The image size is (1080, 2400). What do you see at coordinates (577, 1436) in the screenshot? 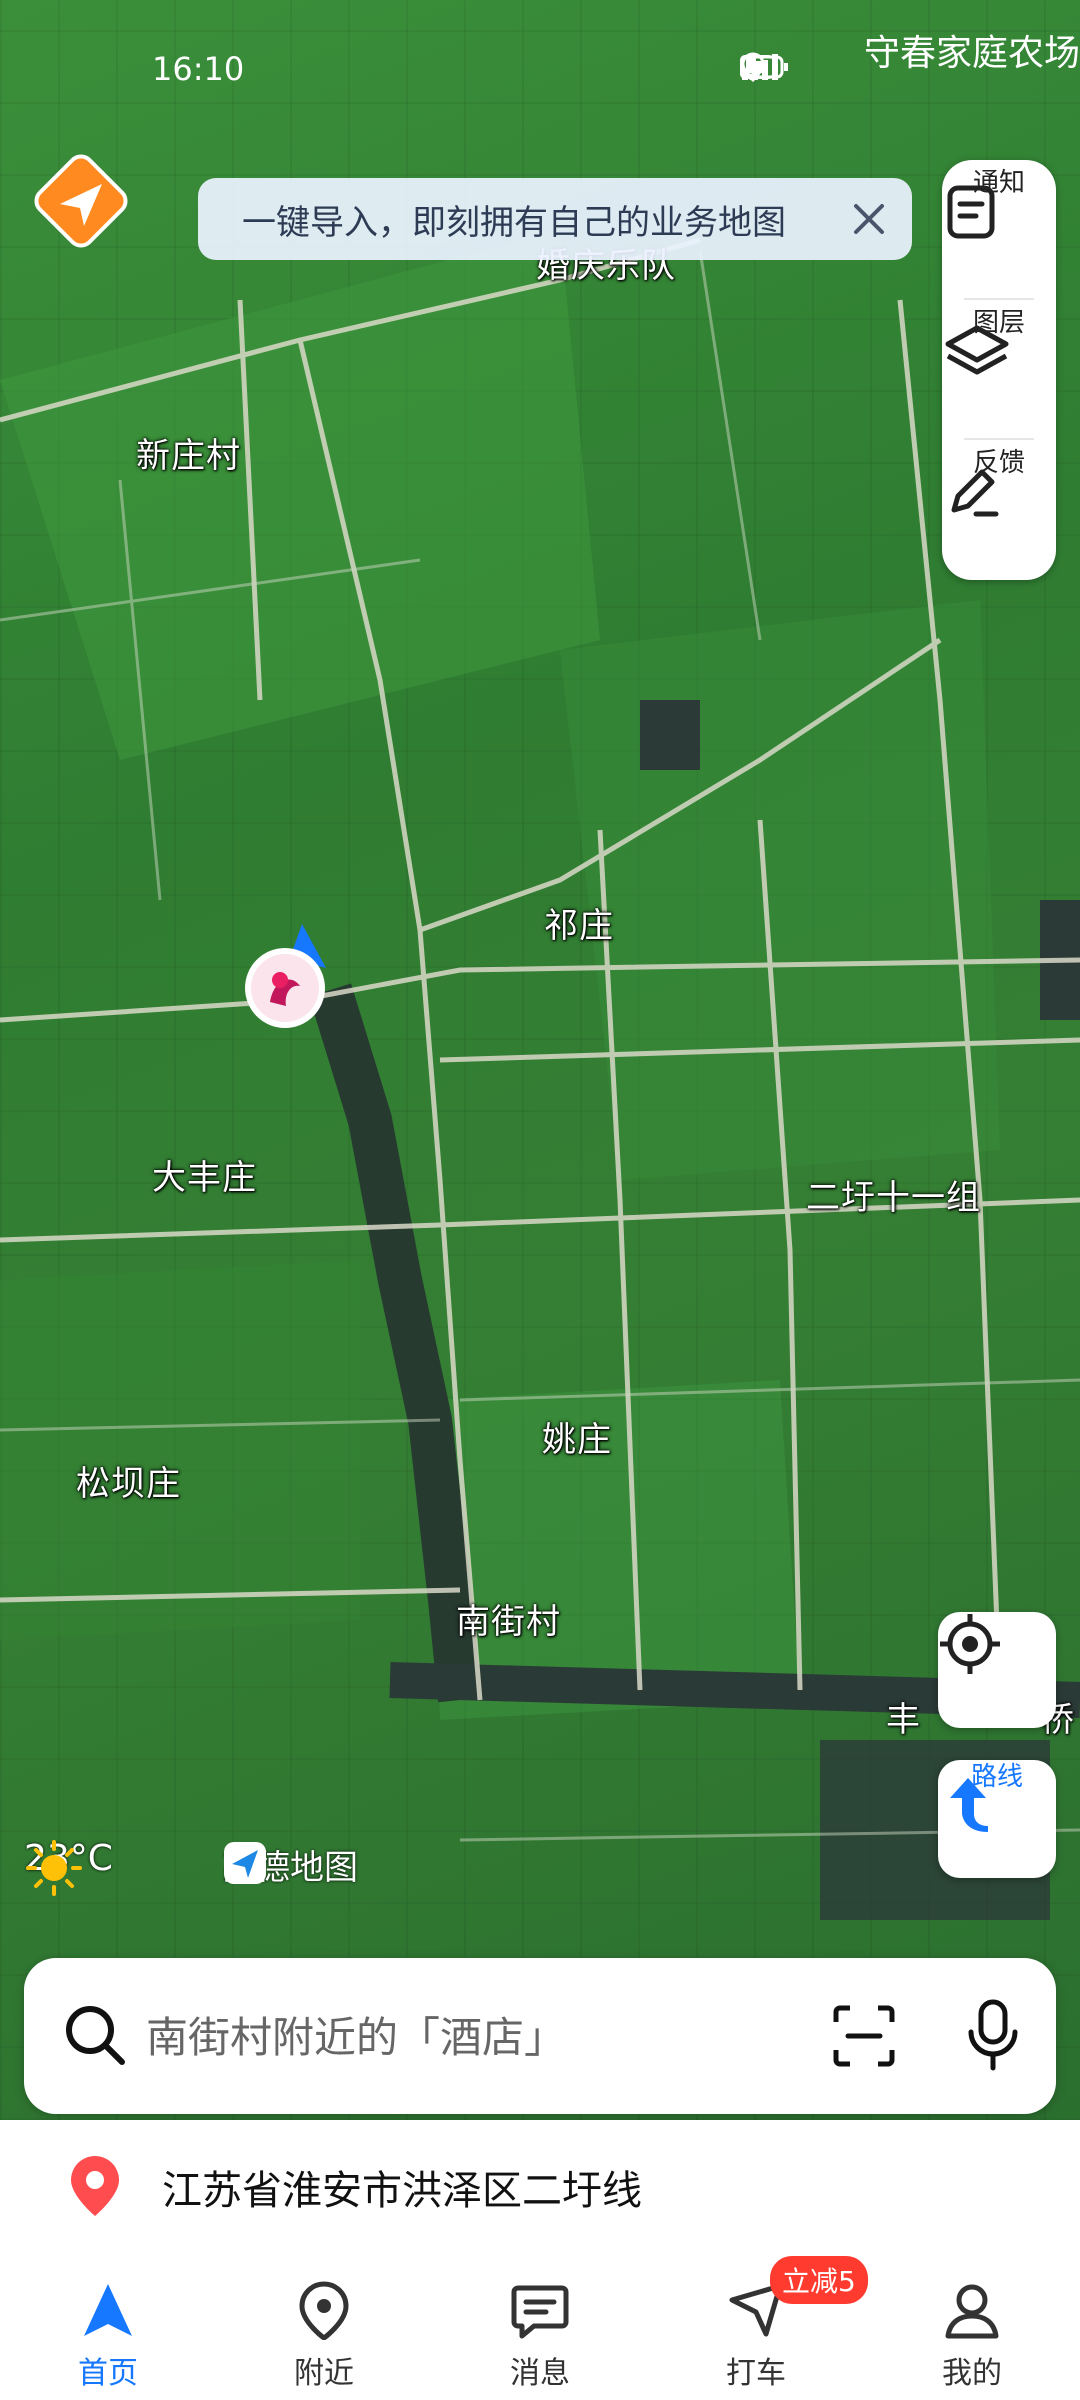
I see `map-label-yaozhuang: 姚庄` at bounding box center [577, 1436].